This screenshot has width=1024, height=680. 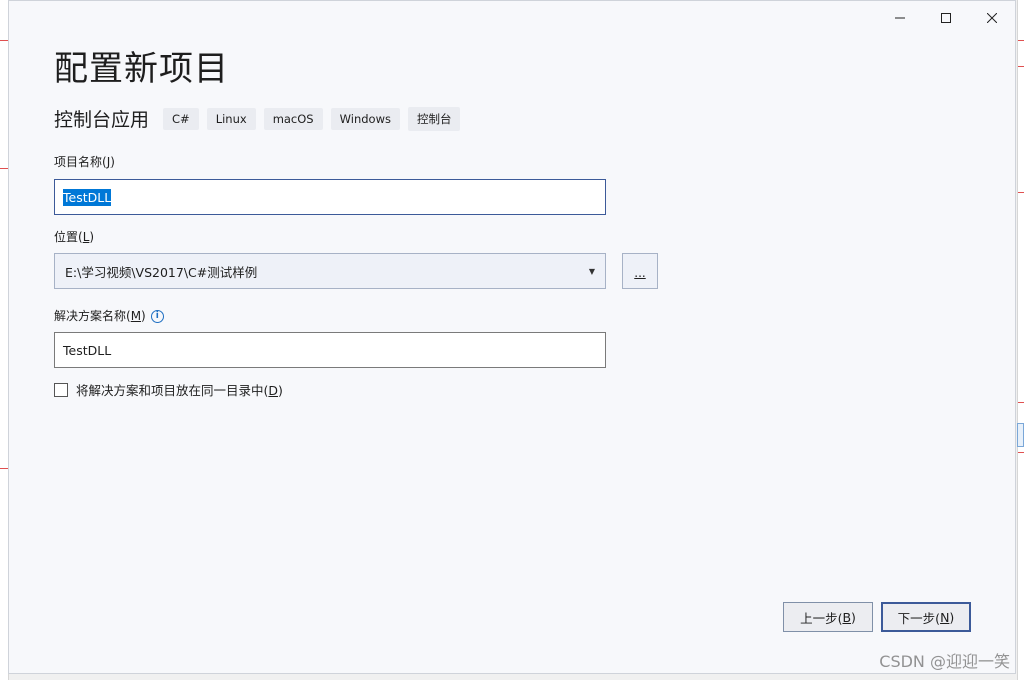 What do you see at coordinates (434, 118) in the screenshot?
I see `tag-project-type: 控制台` at bounding box center [434, 118].